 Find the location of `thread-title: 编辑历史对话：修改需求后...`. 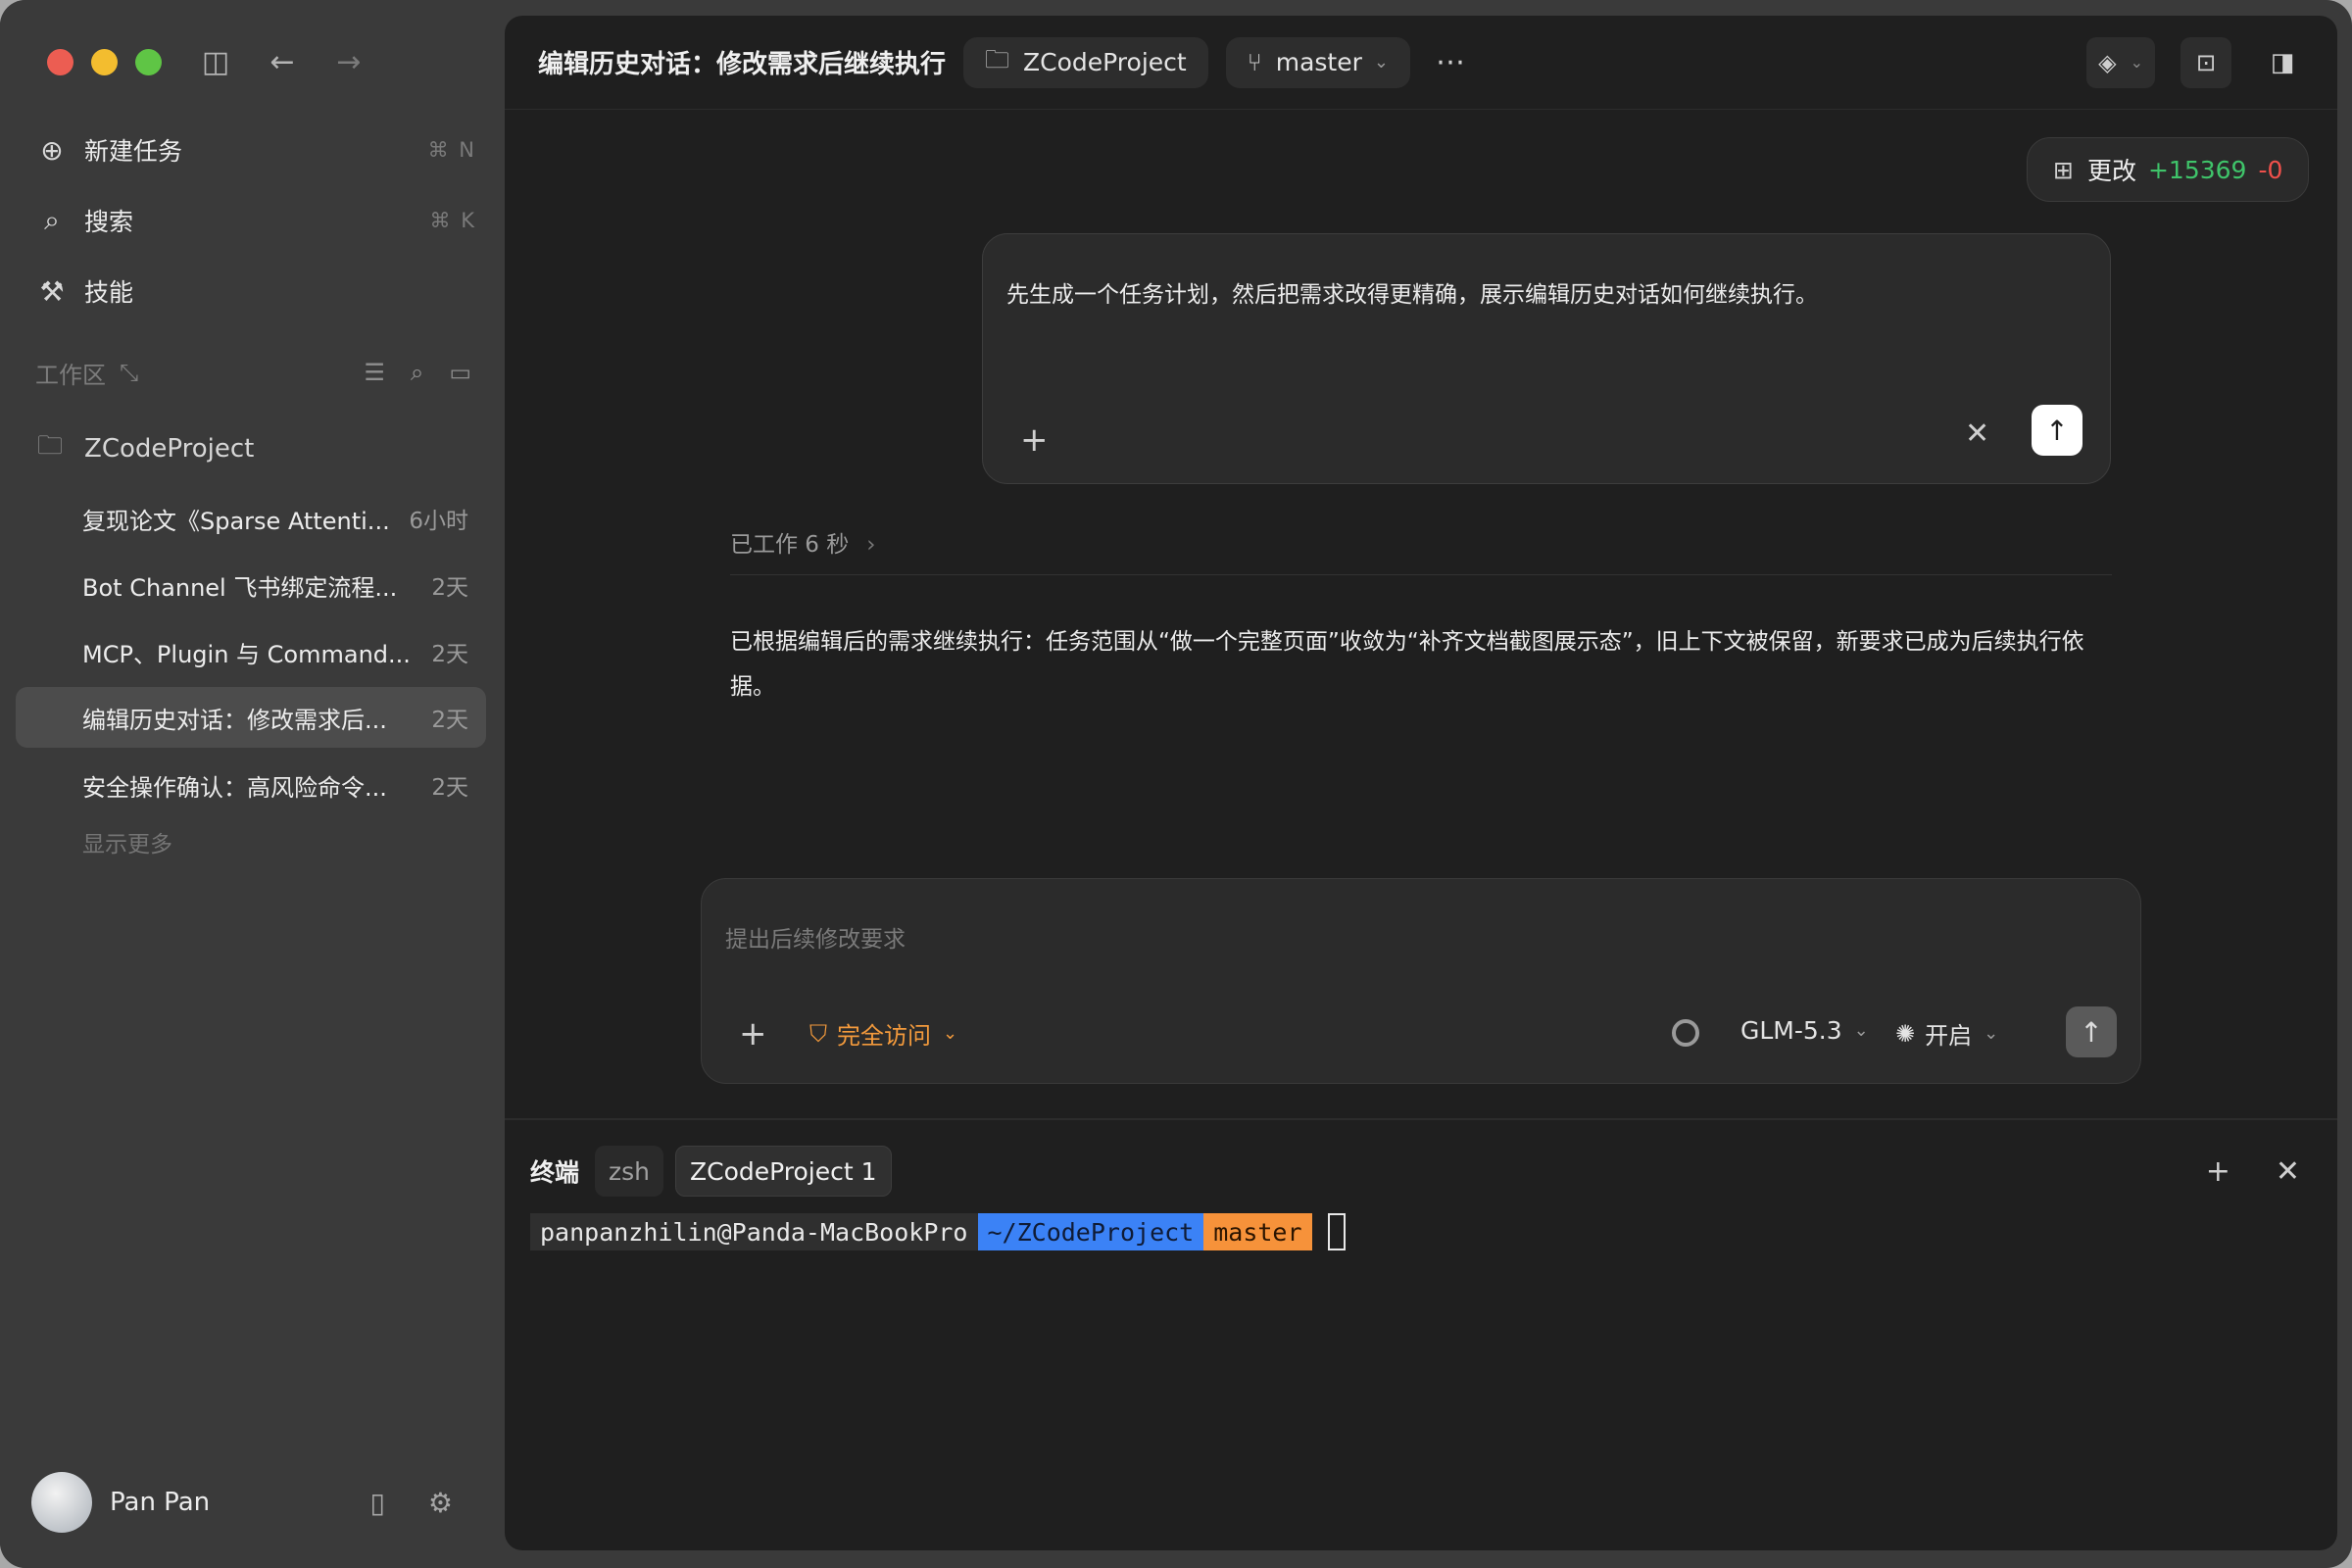

thread-title: 编辑历史对话：修改需求后... is located at coordinates (234, 720).